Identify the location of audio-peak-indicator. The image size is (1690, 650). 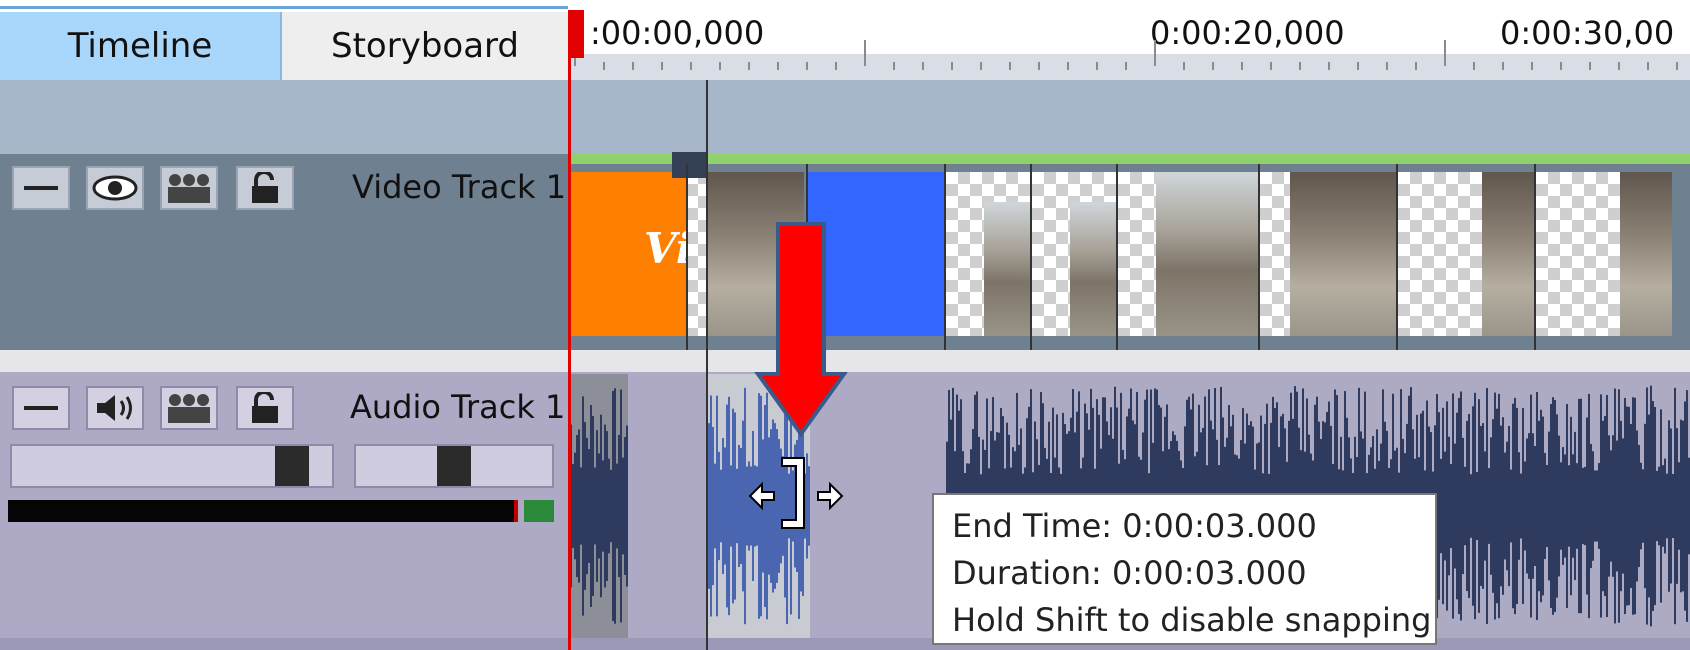
(539, 511).